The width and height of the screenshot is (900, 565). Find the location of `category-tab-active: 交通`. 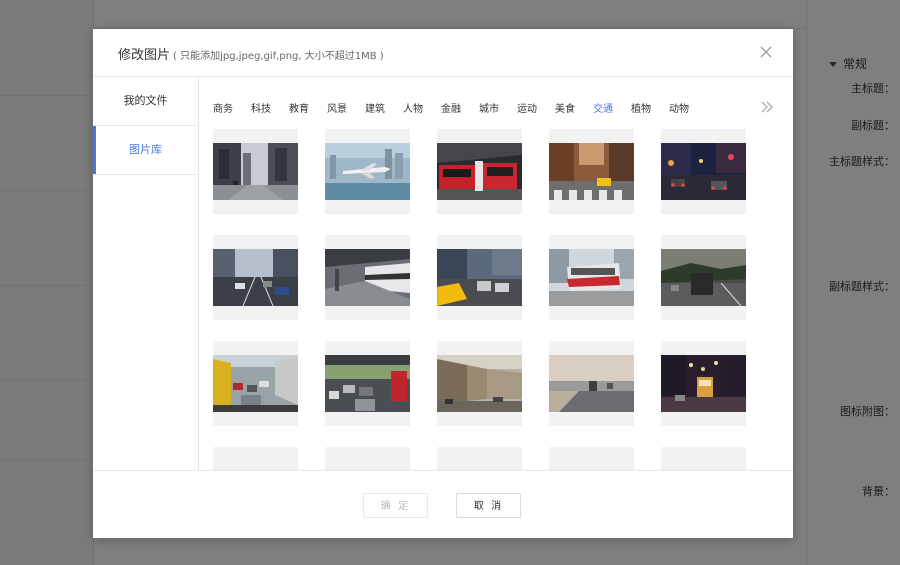

category-tab-active: 交通 is located at coordinates (603, 107).